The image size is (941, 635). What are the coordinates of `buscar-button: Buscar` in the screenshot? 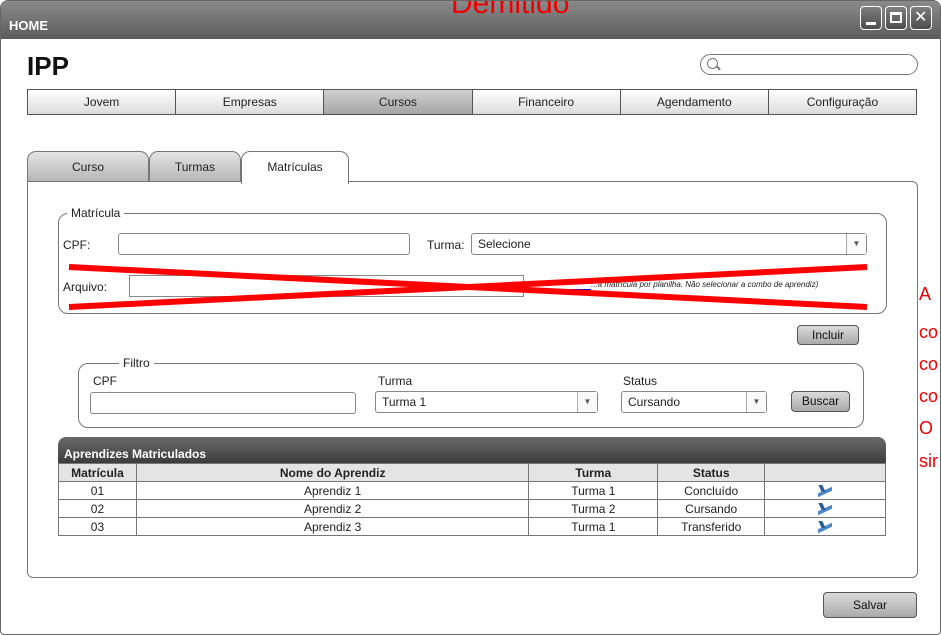 It's located at (820, 401).